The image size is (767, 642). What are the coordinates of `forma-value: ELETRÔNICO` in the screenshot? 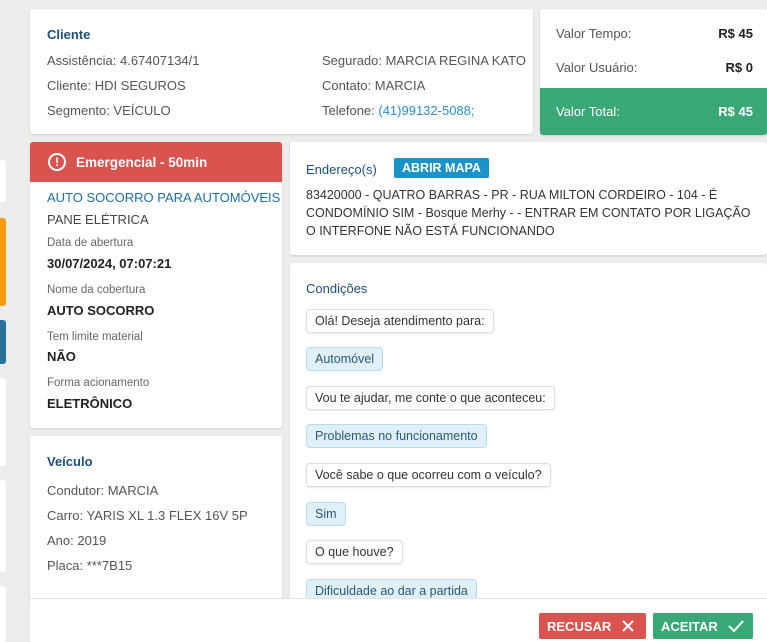 It's located at (90, 403).